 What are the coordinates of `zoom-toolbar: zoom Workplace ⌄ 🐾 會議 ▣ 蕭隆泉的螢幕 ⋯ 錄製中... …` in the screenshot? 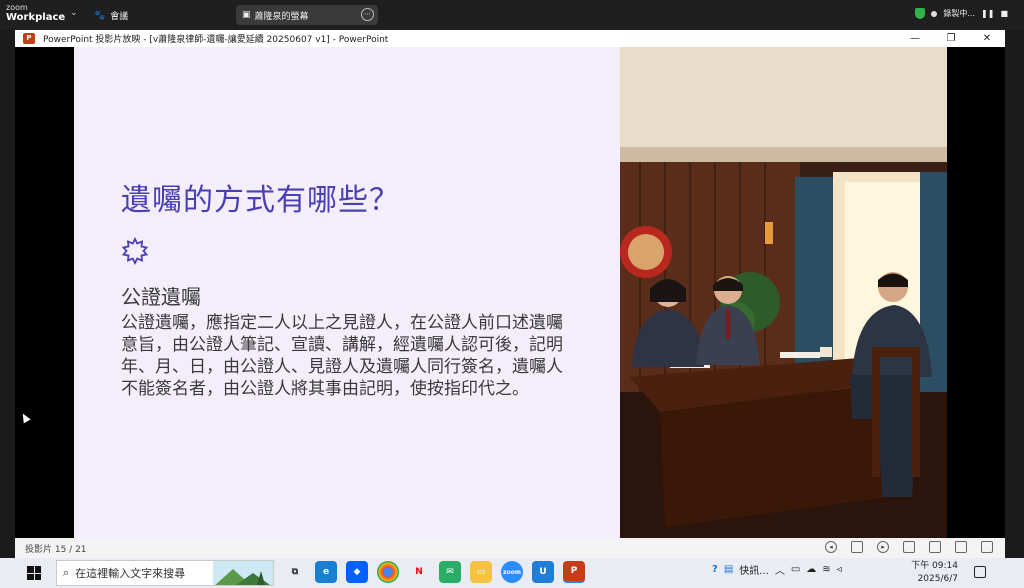 It's located at (512, 15).